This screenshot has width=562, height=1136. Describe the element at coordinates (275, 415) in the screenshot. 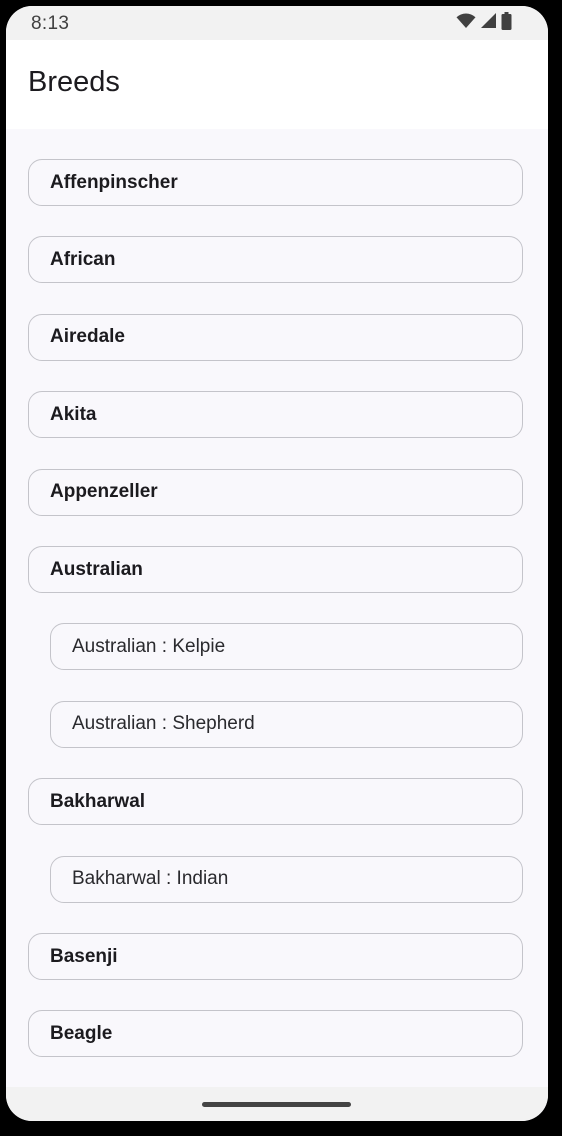

I see `breed-list-item: Akita` at that location.